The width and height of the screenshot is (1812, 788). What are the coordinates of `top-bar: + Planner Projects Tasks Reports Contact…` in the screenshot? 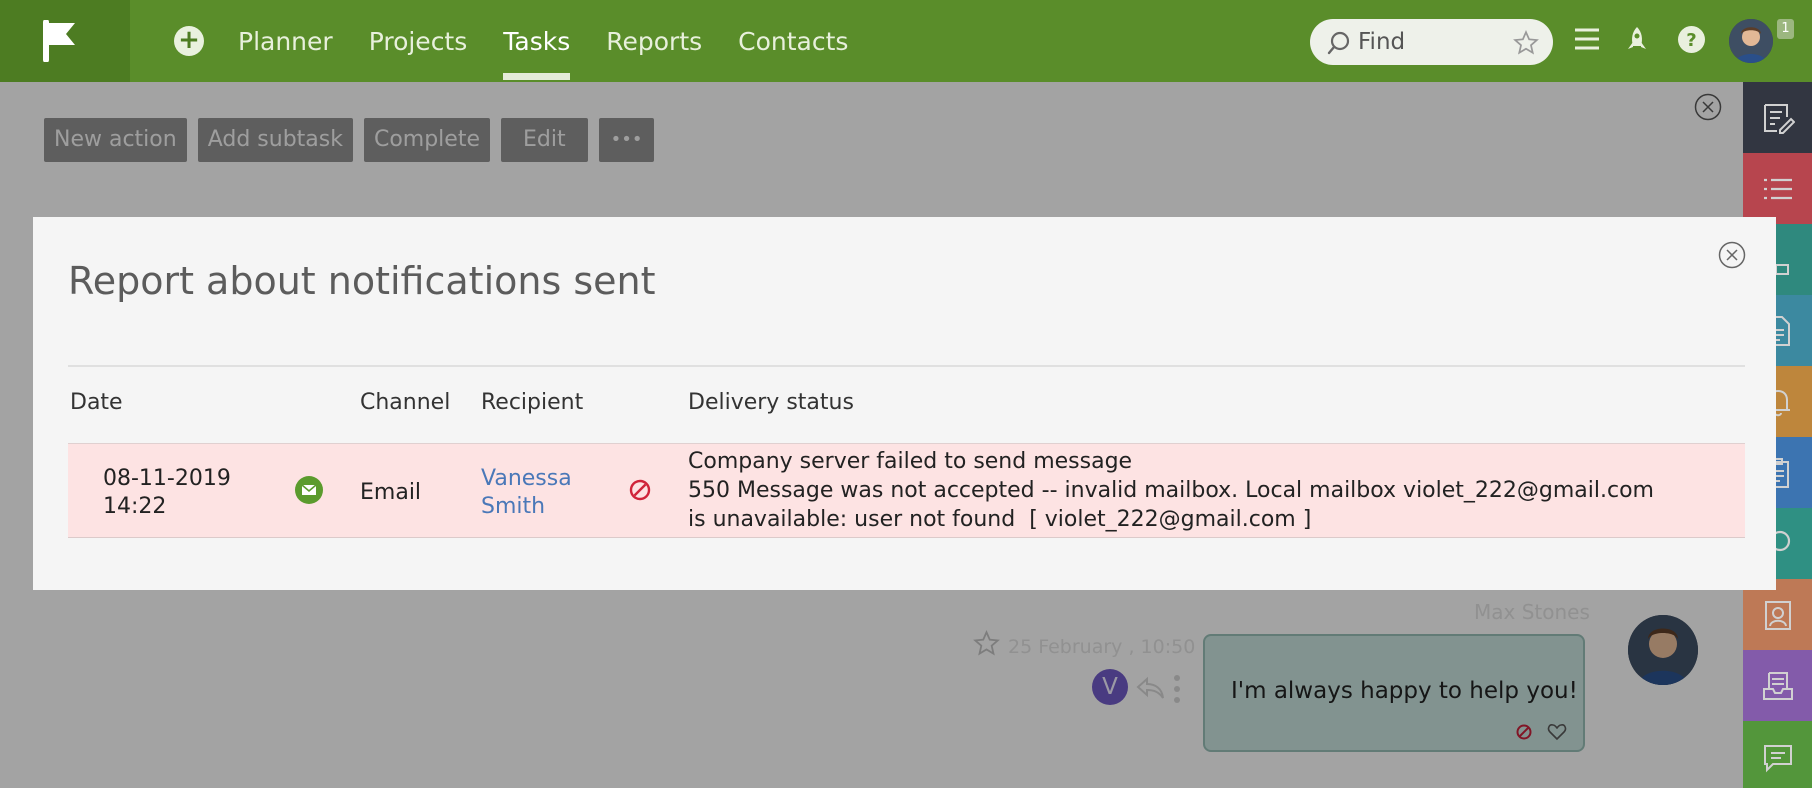 It's located at (906, 41).